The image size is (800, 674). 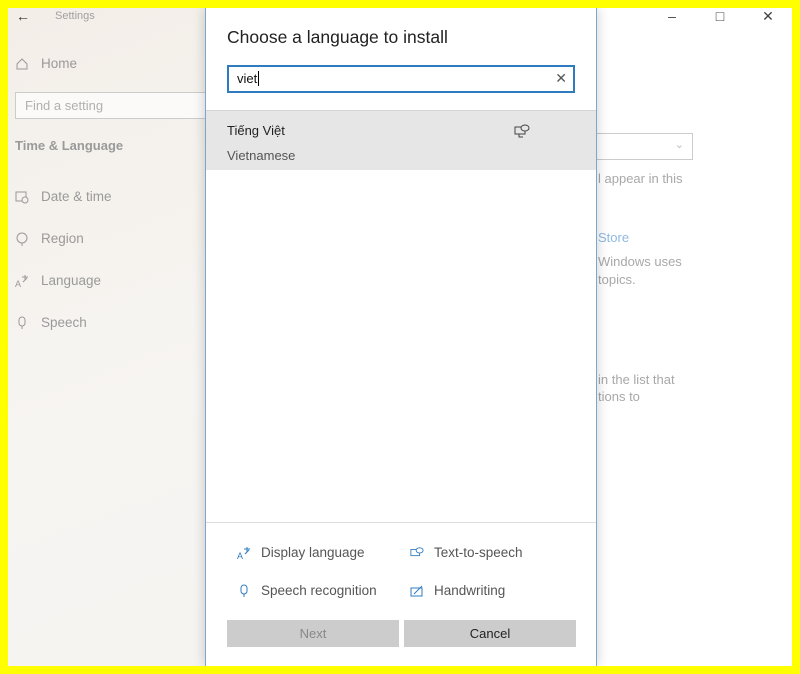 What do you see at coordinates (490, 633) in the screenshot?
I see `cancel-button: Cancel` at bounding box center [490, 633].